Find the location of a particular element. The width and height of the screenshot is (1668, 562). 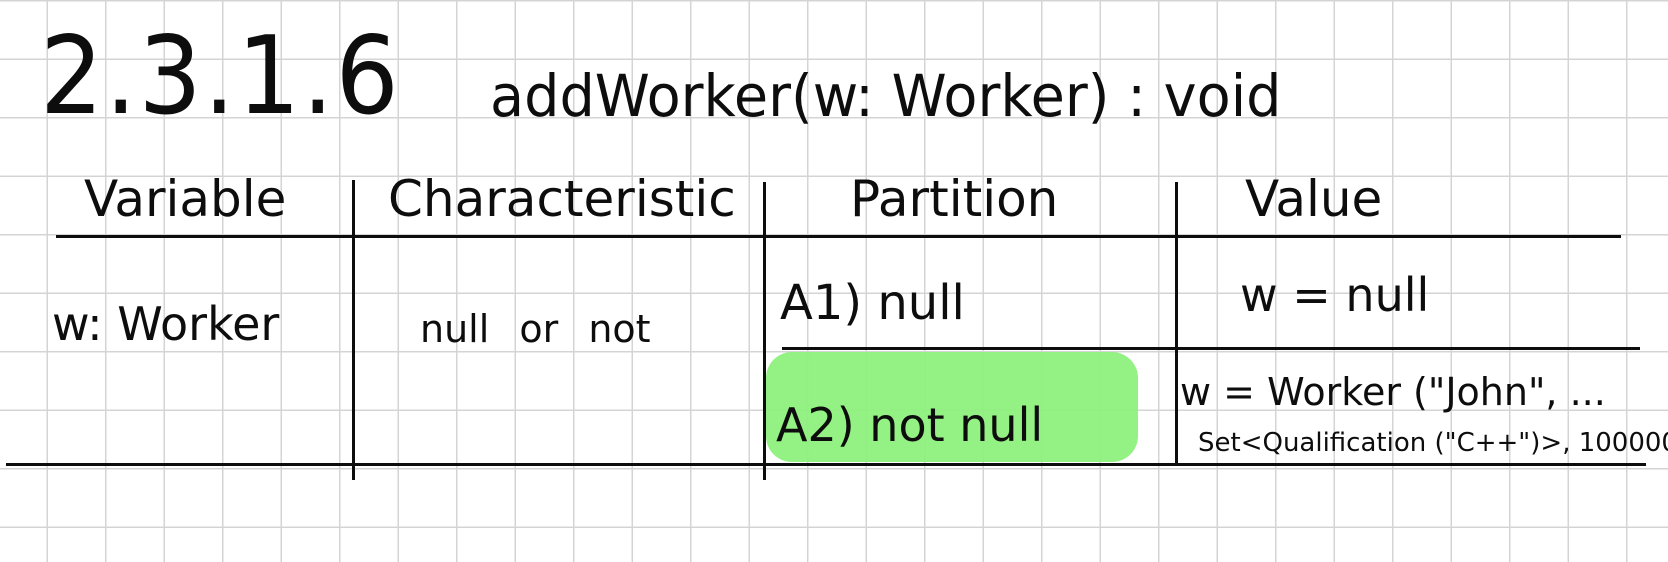

cell-partition-a2: A2) not null is located at coordinates (910, 425).